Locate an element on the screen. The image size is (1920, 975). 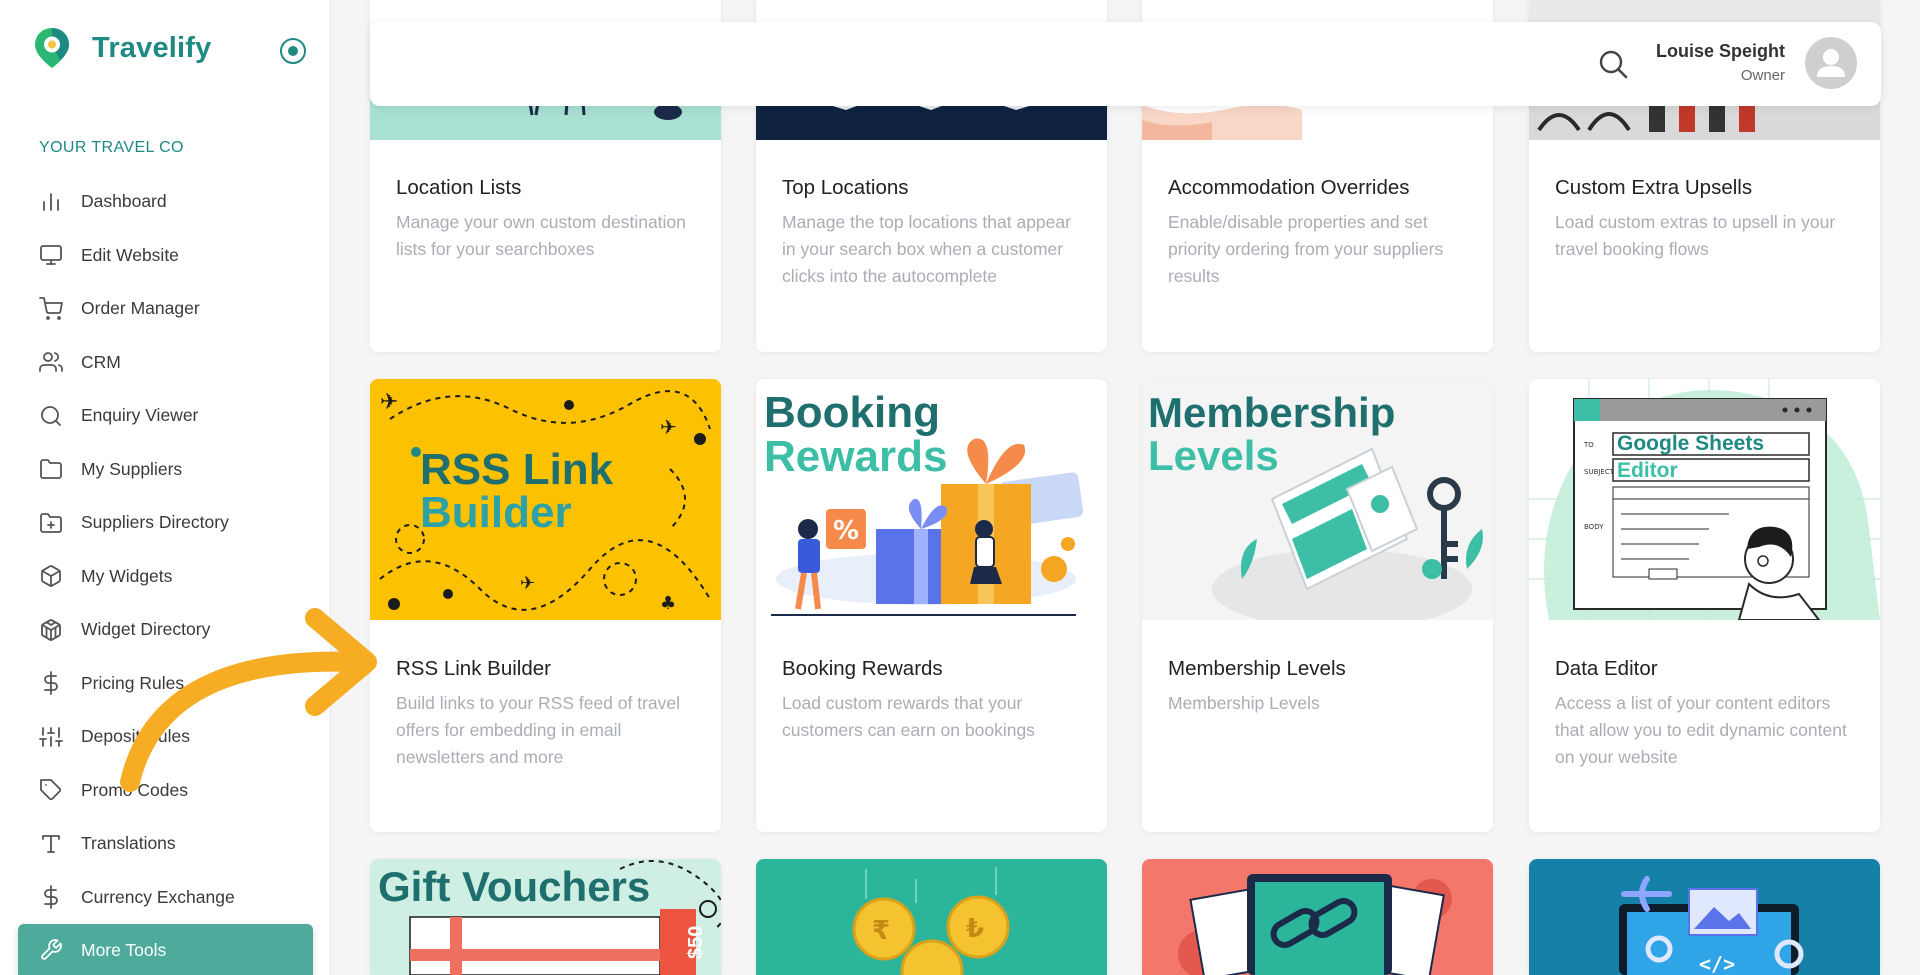
tool-card-developer: </> is located at coordinates (1704, 917).